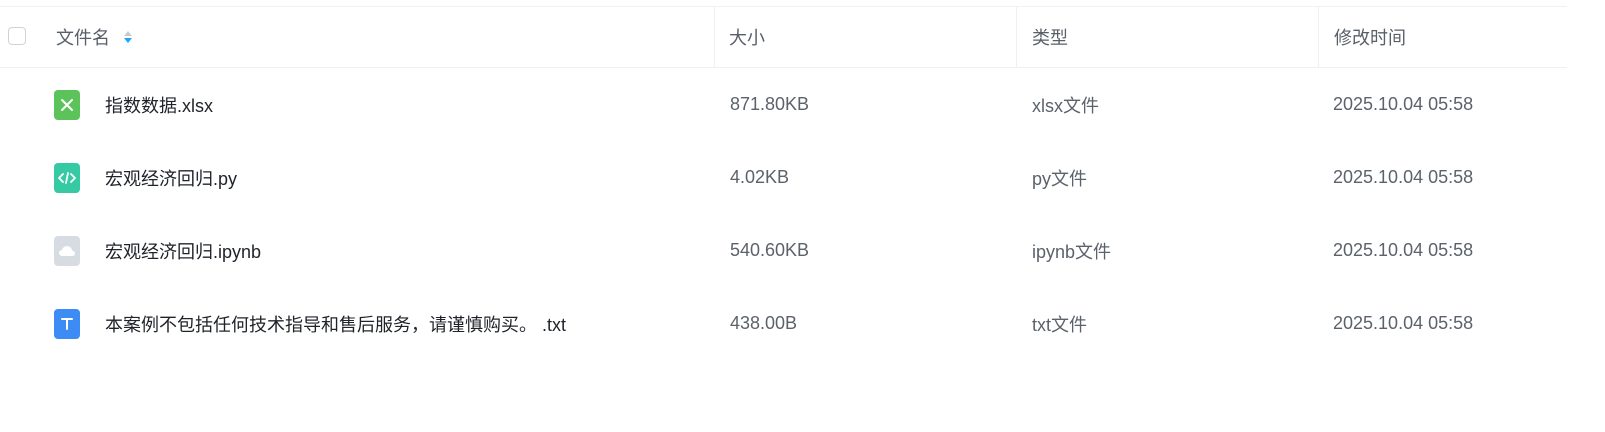  I want to click on select-all-checkbox, so click(17, 36).